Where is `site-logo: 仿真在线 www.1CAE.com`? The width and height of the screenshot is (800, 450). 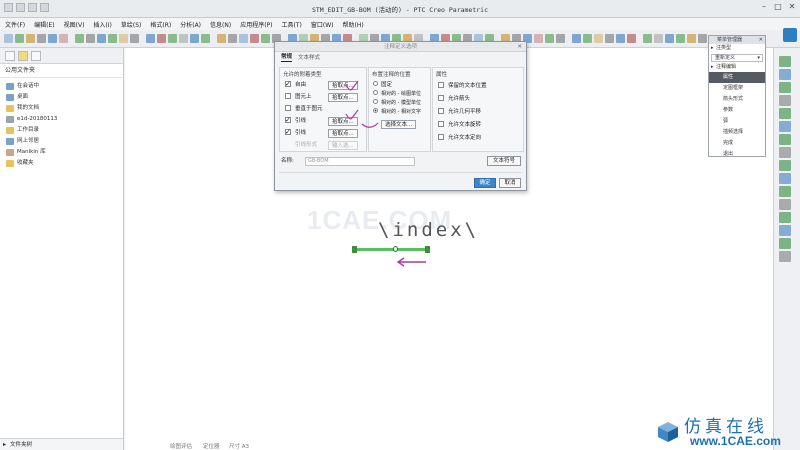 site-logo: 仿真在线 www.1CAE.com is located at coordinates (727, 431).